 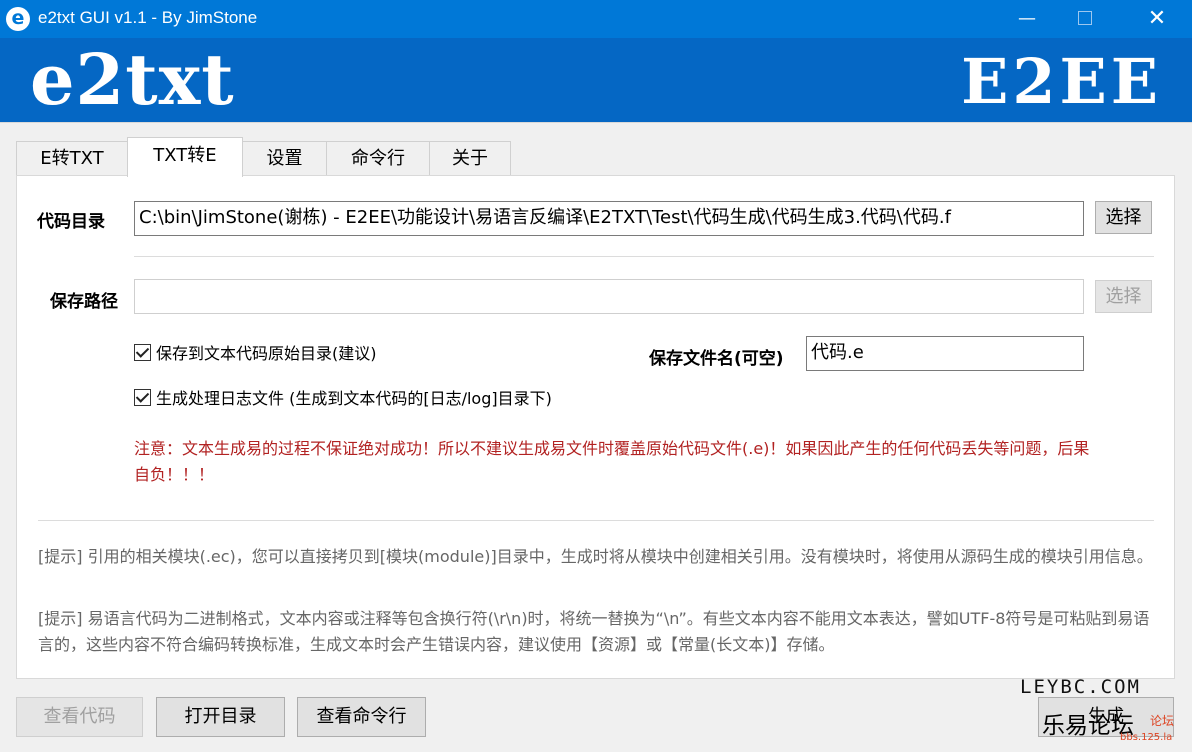 I want to click on maximize-button, so click(x=1085, y=19).